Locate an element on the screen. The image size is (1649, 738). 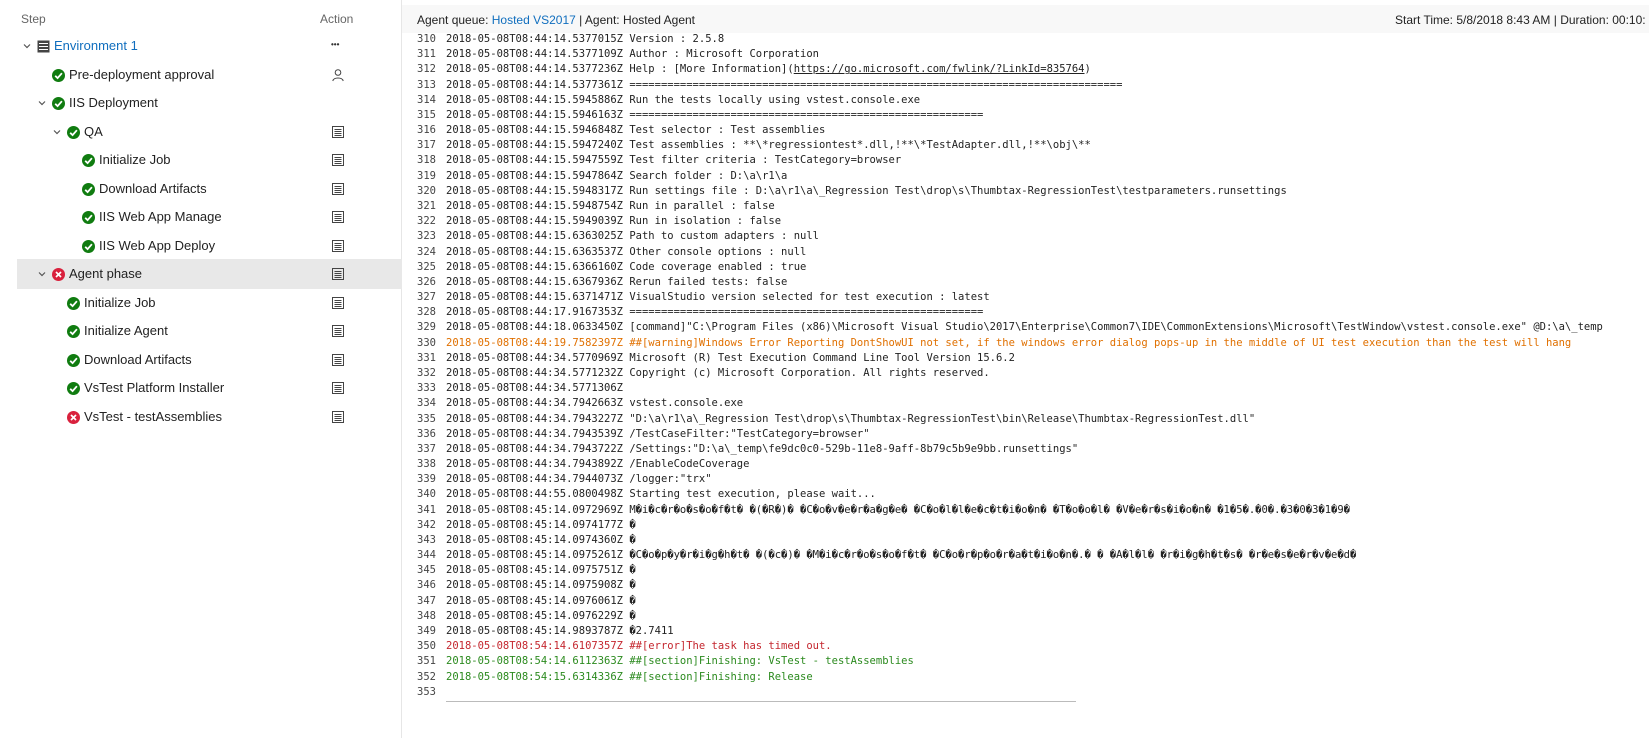
log-timestamp: 2018-05-08T08:44:34.7944073Z is located at coordinates (535, 479).